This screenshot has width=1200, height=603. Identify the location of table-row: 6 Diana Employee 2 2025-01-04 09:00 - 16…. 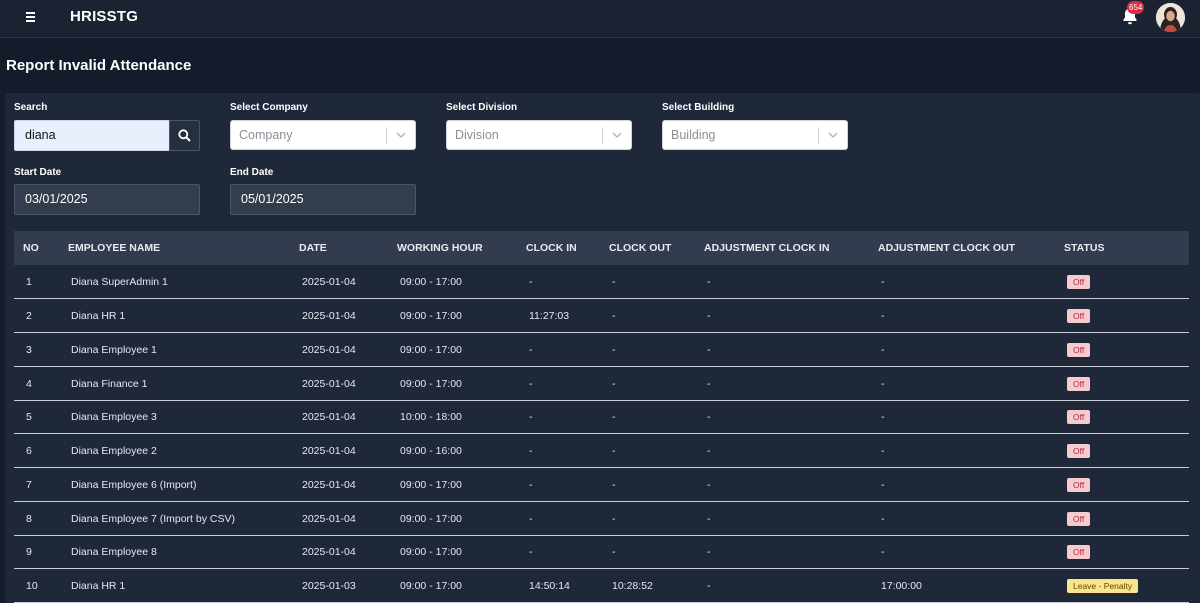
(601, 451).